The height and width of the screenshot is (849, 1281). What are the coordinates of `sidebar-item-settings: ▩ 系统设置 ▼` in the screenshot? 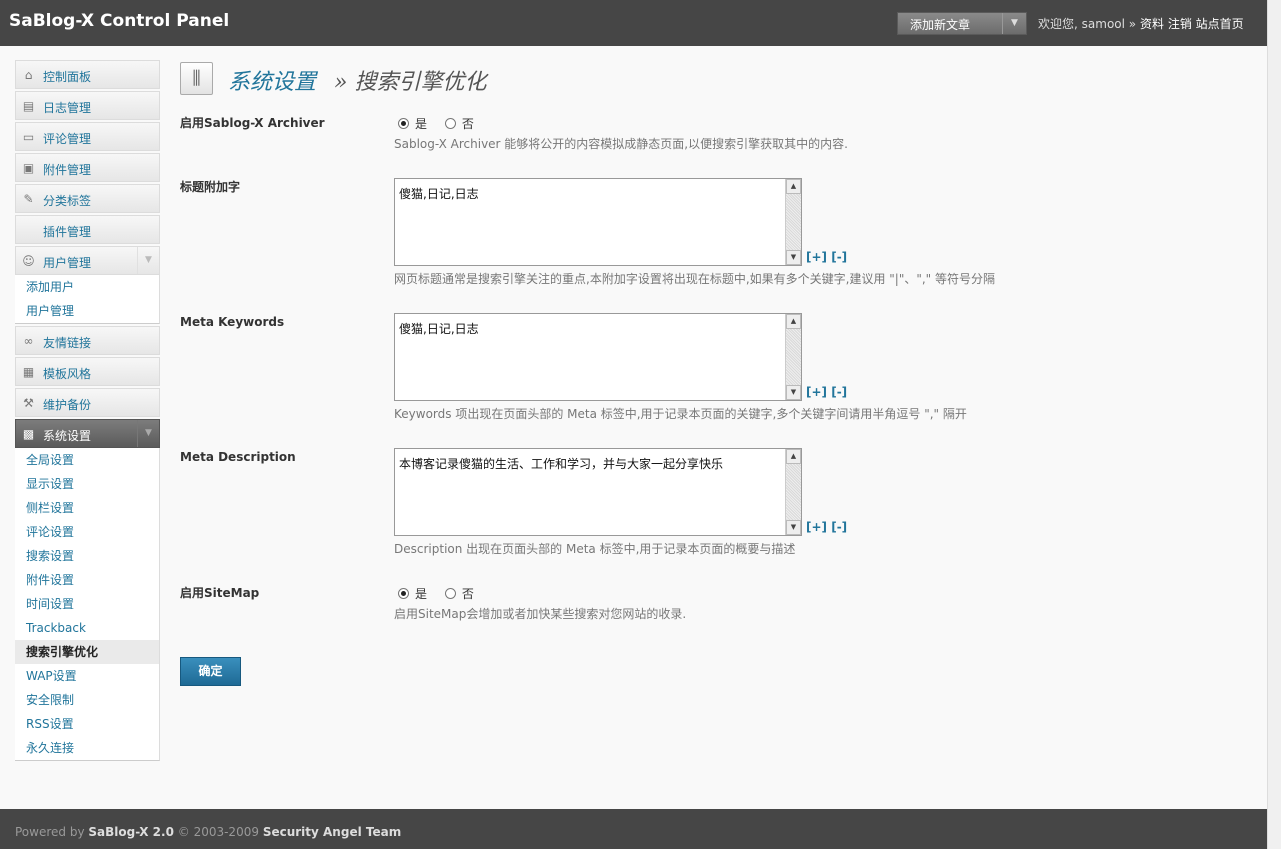 It's located at (87, 433).